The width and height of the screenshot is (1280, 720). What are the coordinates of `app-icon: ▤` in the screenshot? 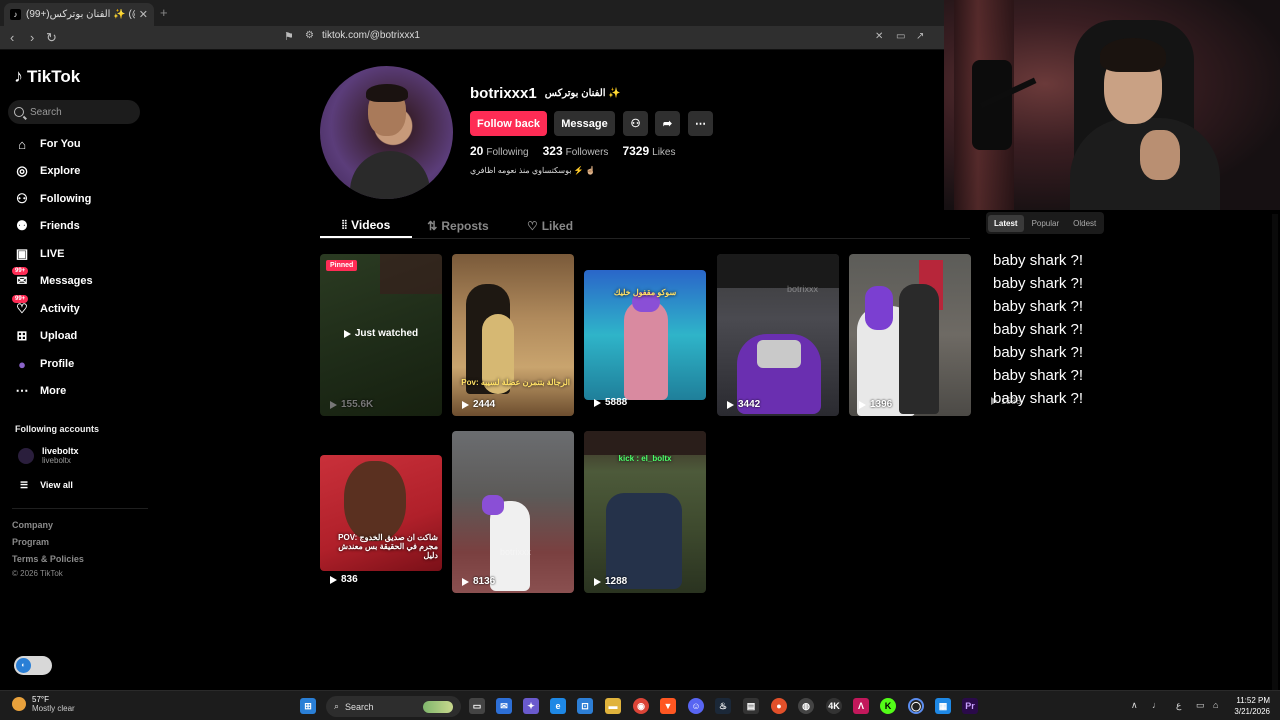 It's located at (751, 706).